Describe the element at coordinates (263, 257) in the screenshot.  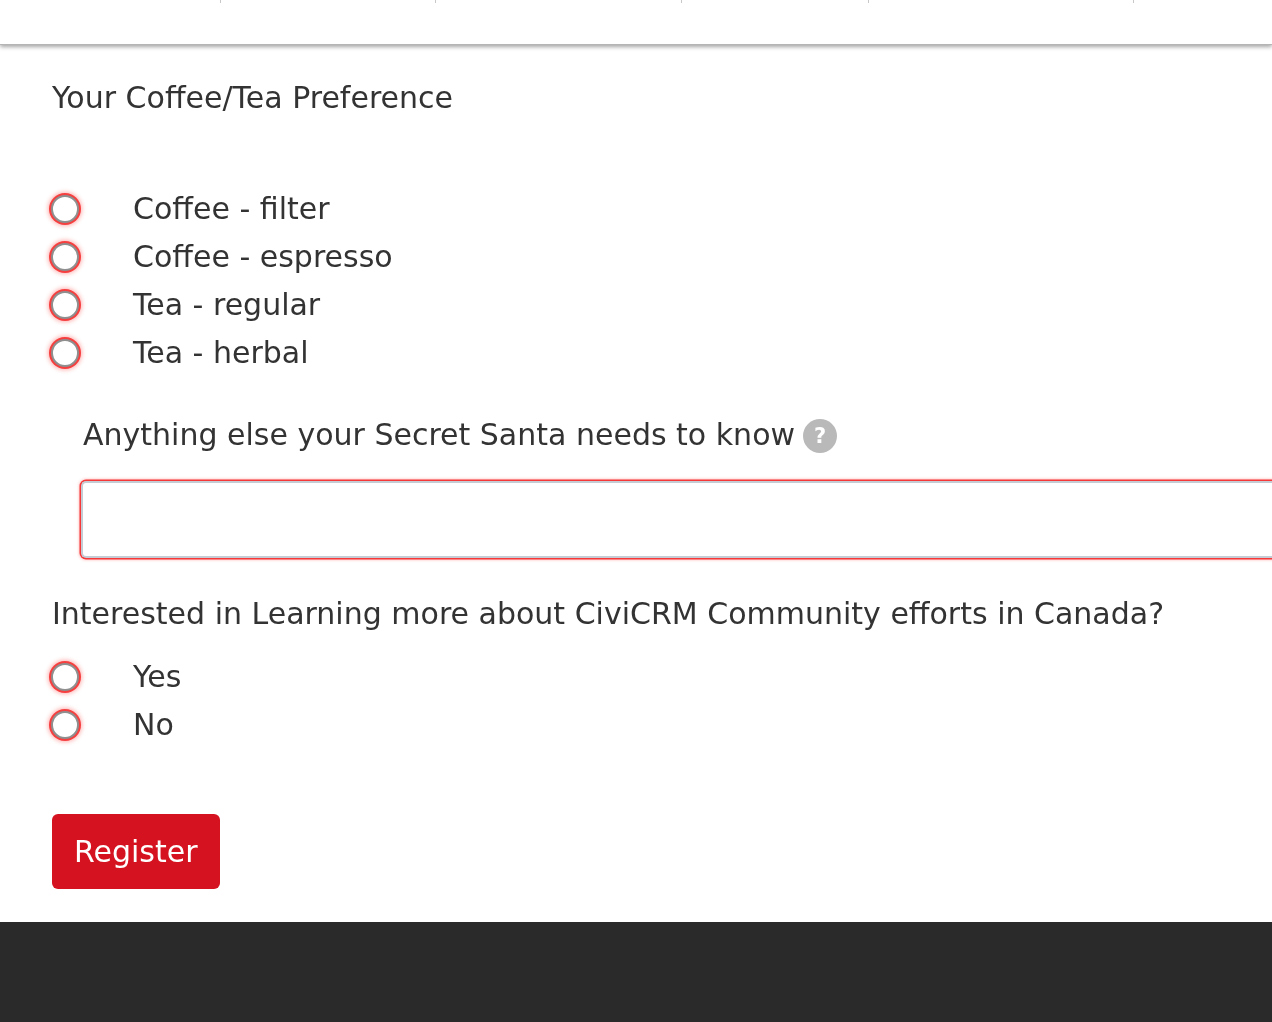
I see `option-label: Coffee - espresso` at that location.